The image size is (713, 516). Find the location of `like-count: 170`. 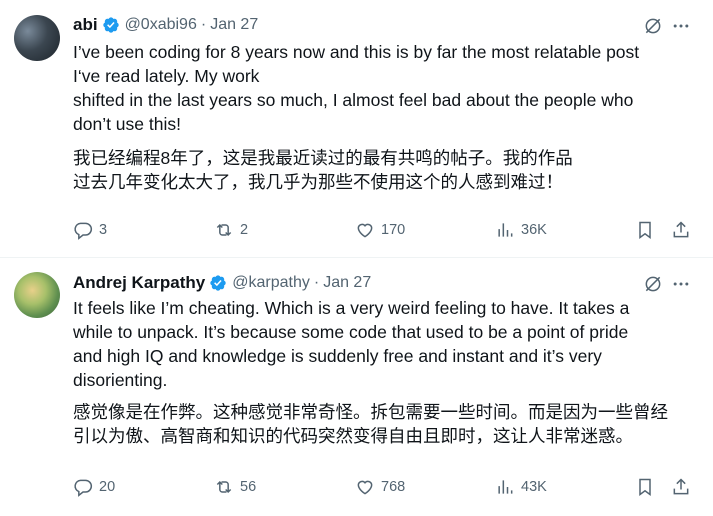

like-count: 170 is located at coordinates (393, 230).